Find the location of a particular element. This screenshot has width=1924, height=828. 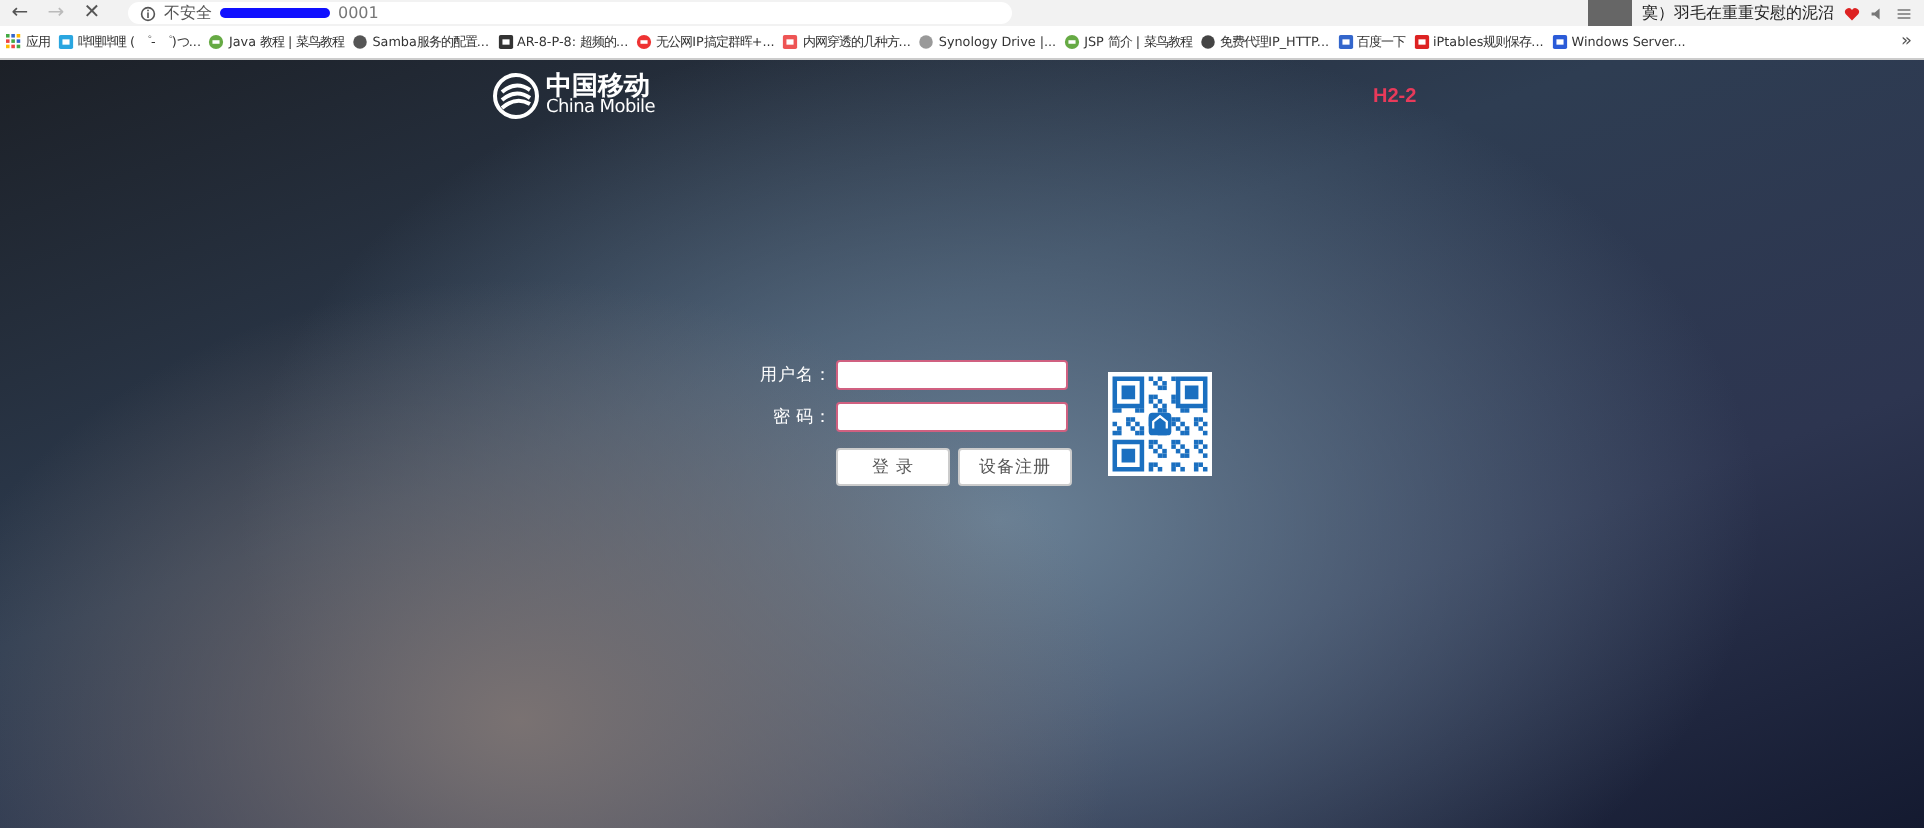

logo-english-text: China Mobile is located at coordinates (600, 109).